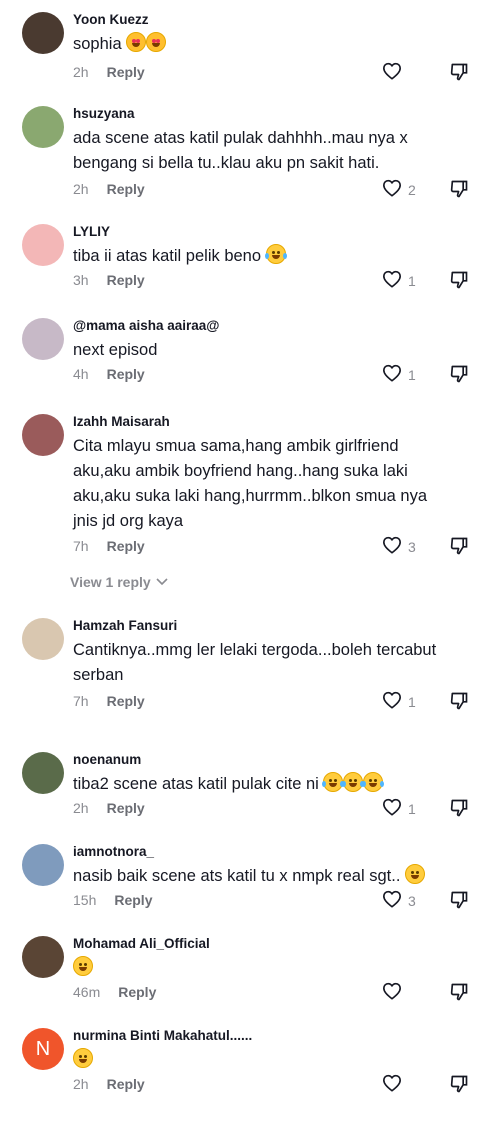  What do you see at coordinates (263, 784) in the screenshot?
I see `comment-text: tiba2 scene atas katil pulak cite ni` at bounding box center [263, 784].